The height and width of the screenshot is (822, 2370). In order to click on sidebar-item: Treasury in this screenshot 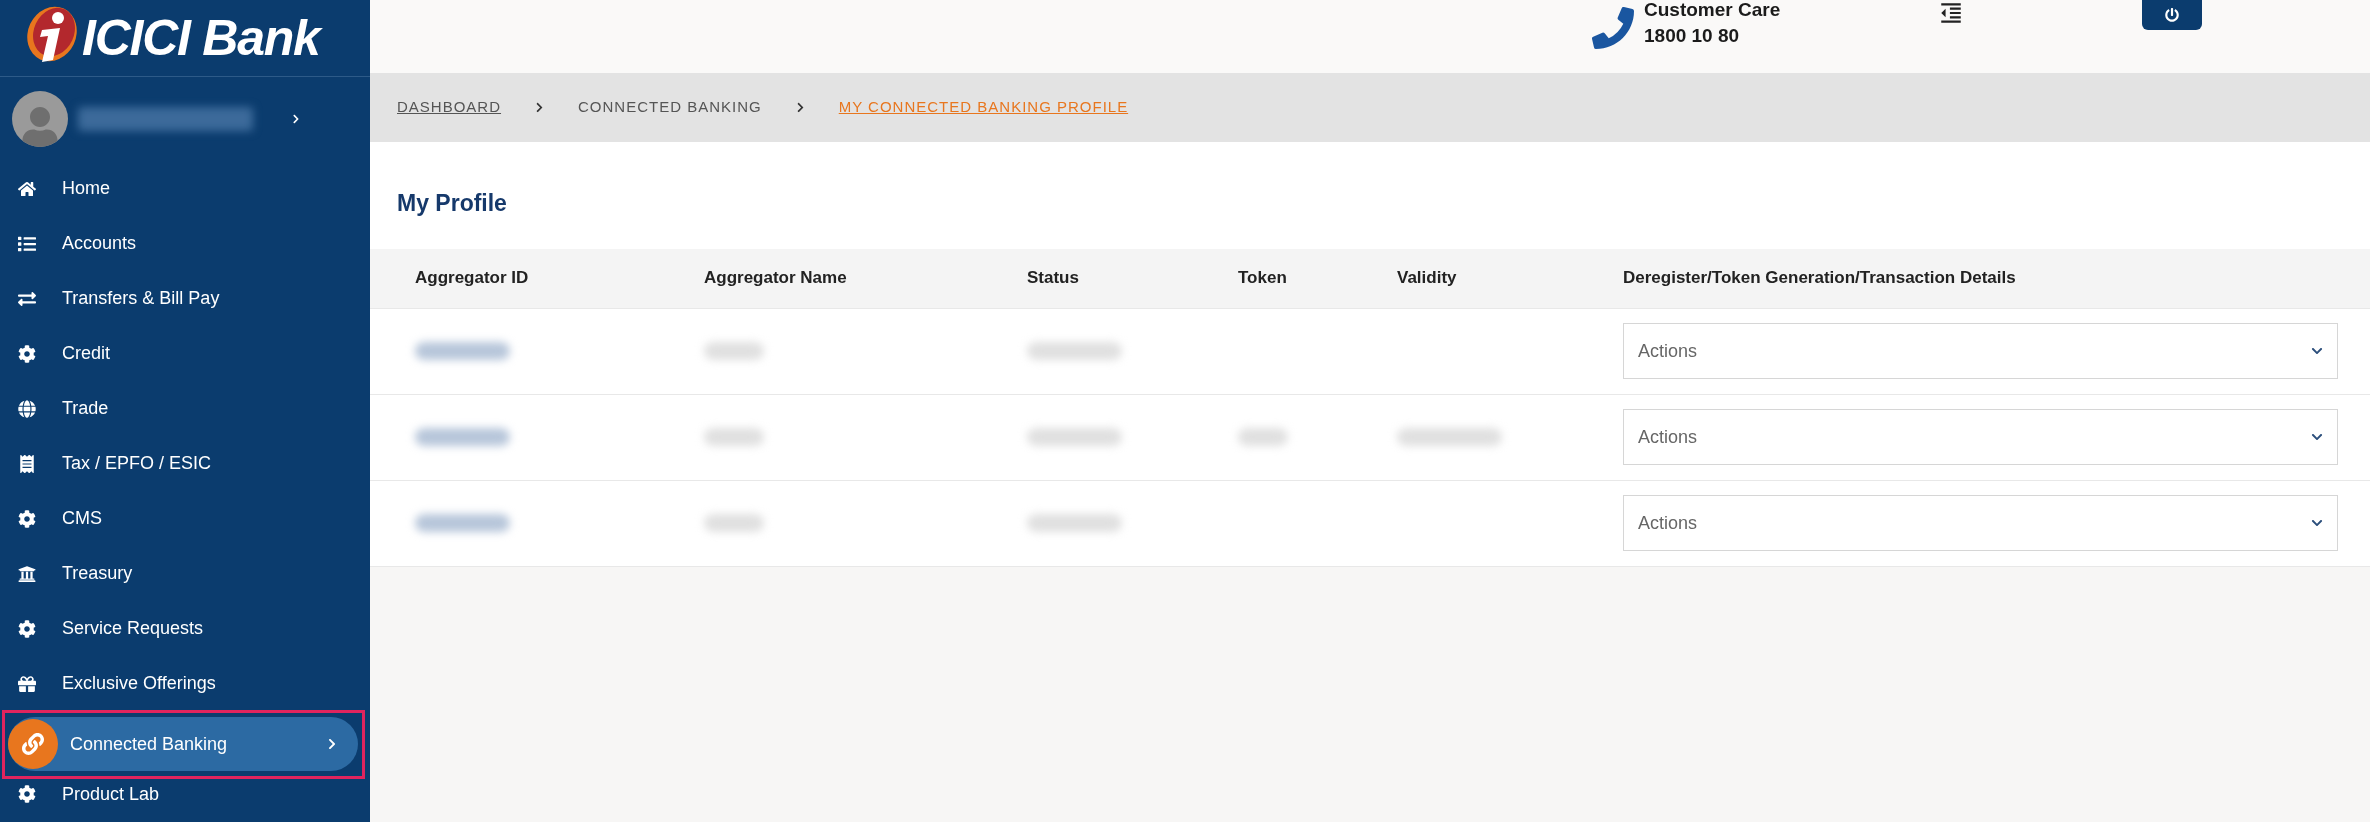, I will do `click(185, 574)`.